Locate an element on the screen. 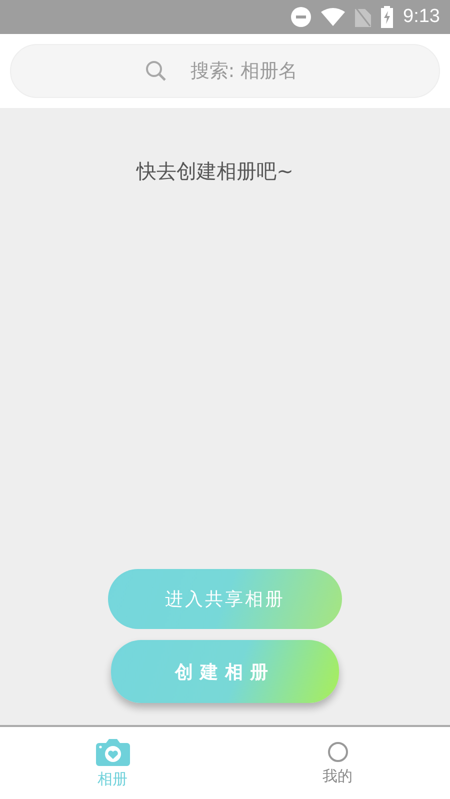 Image resolution: width=450 pixels, height=799 pixels. clock-time: 9:13 is located at coordinates (421, 17).